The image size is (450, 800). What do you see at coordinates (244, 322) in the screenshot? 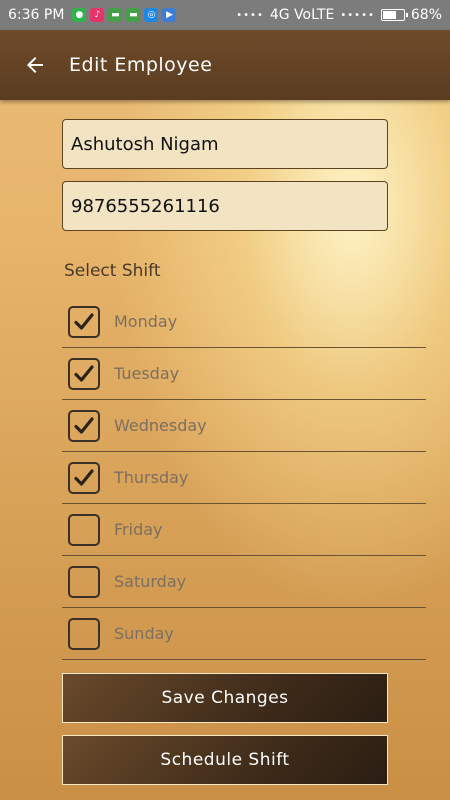
I see `shift-row-monday: Monday` at bounding box center [244, 322].